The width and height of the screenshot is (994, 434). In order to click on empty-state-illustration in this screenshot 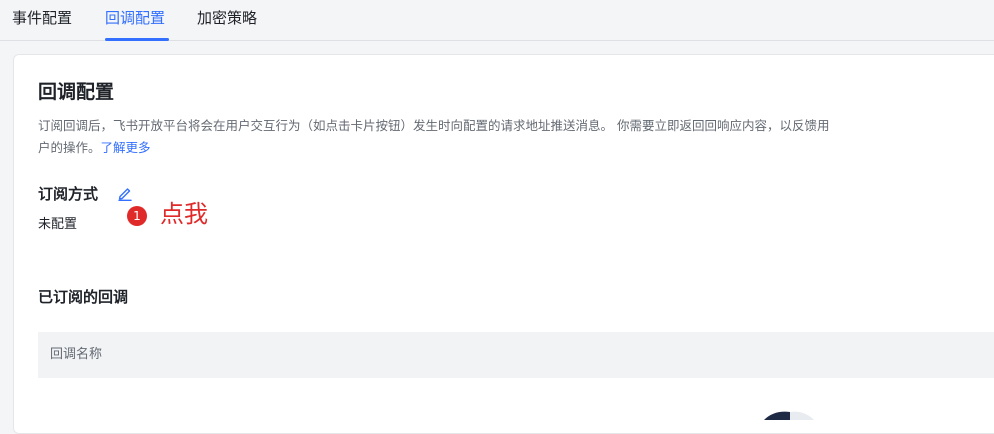, I will do `click(795, 414)`.